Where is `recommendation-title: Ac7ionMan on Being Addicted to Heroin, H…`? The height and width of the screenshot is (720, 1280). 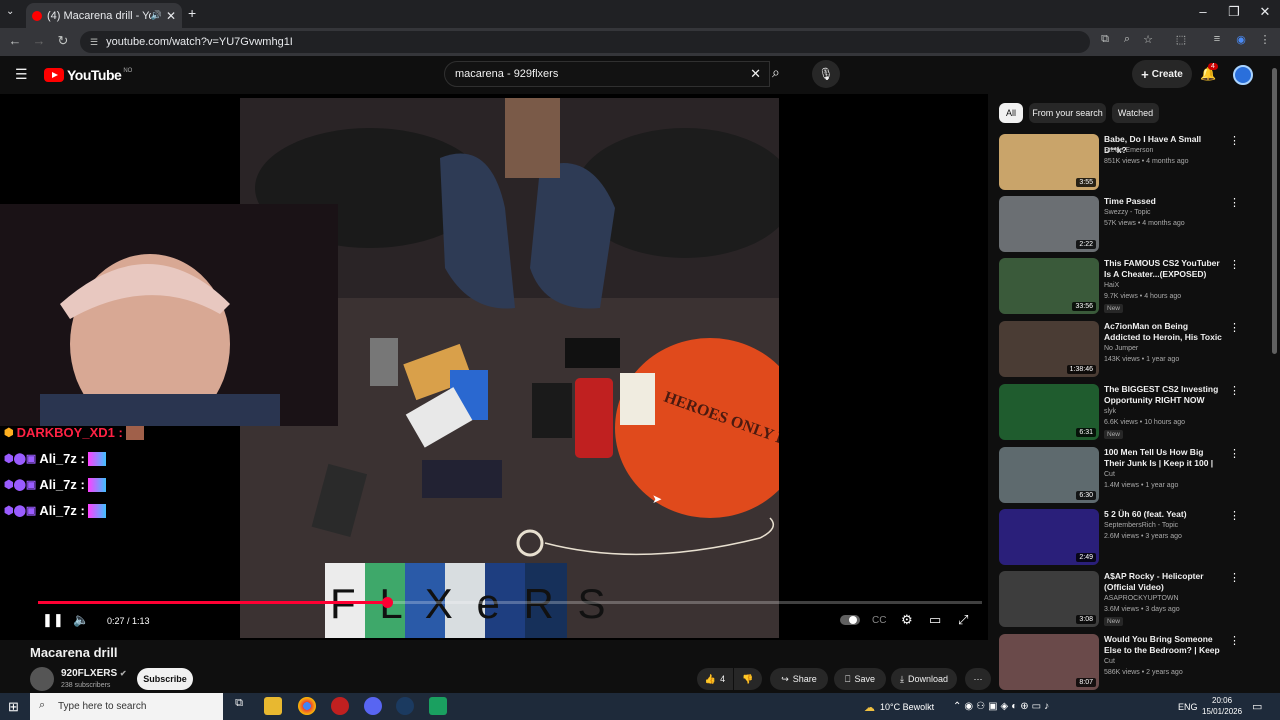 recommendation-title: Ac7ionMan on Being Addicted to Heroin, H… is located at coordinates (1165, 332).